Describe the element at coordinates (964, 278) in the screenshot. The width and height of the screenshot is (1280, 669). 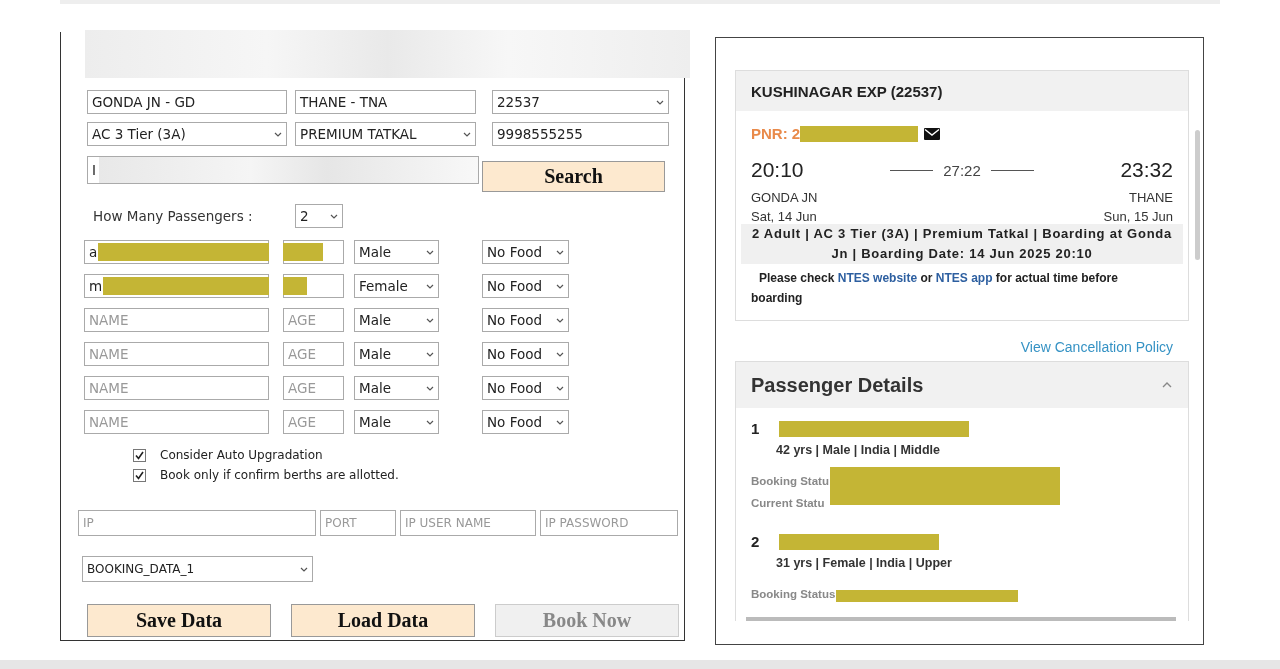
I see `ntes-app-link: NTES app` at that location.